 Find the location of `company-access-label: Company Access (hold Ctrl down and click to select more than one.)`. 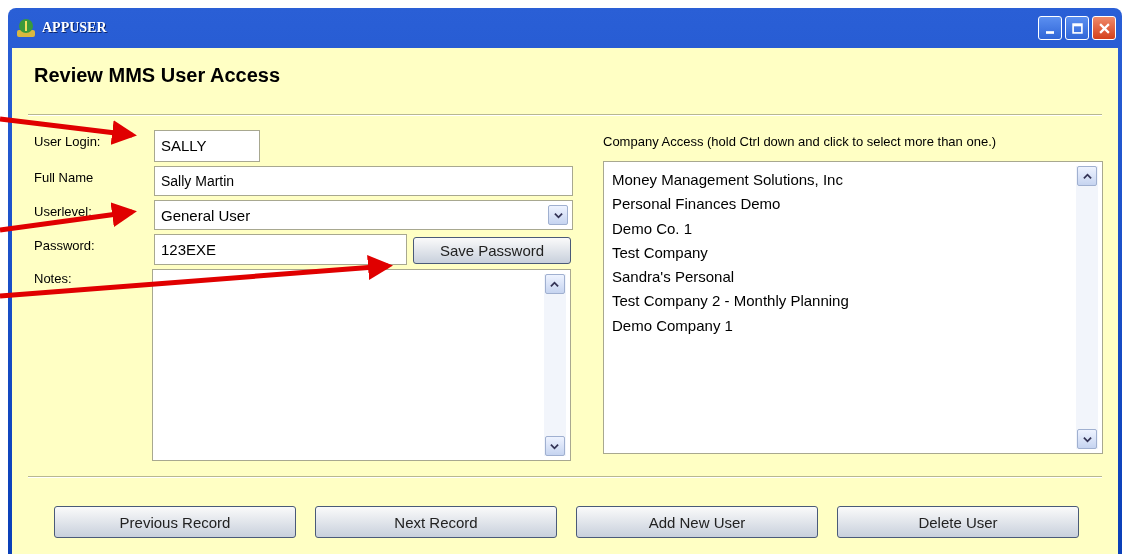

company-access-label: Company Access (hold Ctrl down and click to select more than one.) is located at coordinates (800, 141).